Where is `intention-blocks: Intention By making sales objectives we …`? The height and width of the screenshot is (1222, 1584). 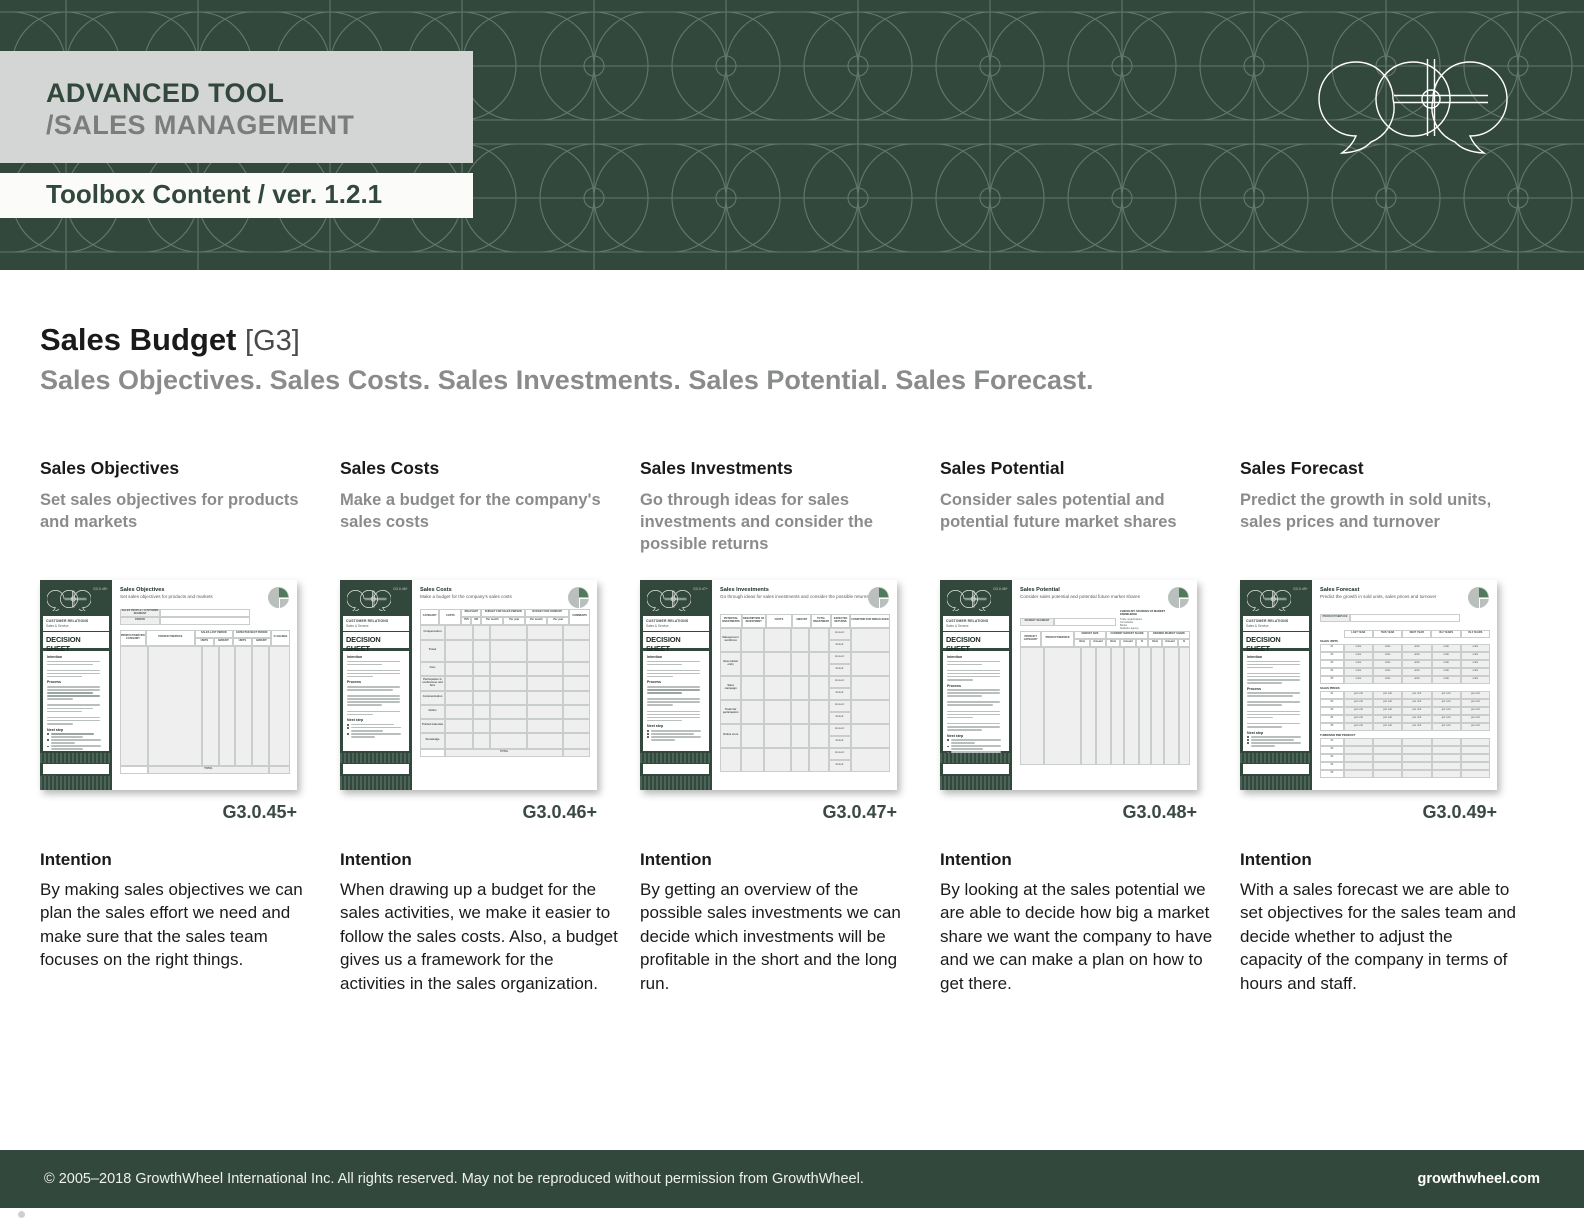
intention-blocks: Intention By making sales objectives we … is located at coordinates (792, 922).